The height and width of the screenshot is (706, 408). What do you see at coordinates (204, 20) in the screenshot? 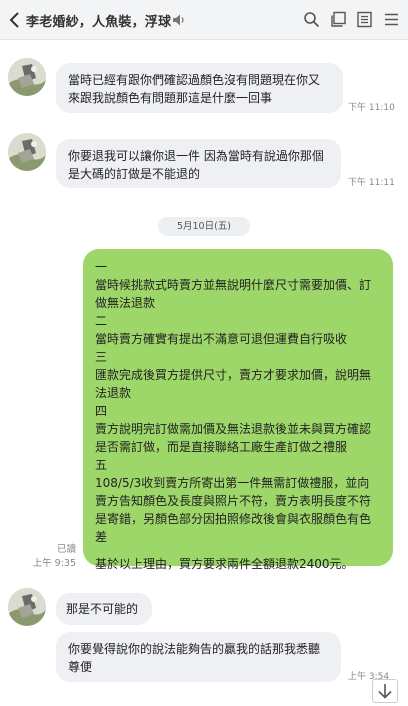
I see `chat-header: 李老婚紗，人魚裝，浮球` at bounding box center [204, 20].